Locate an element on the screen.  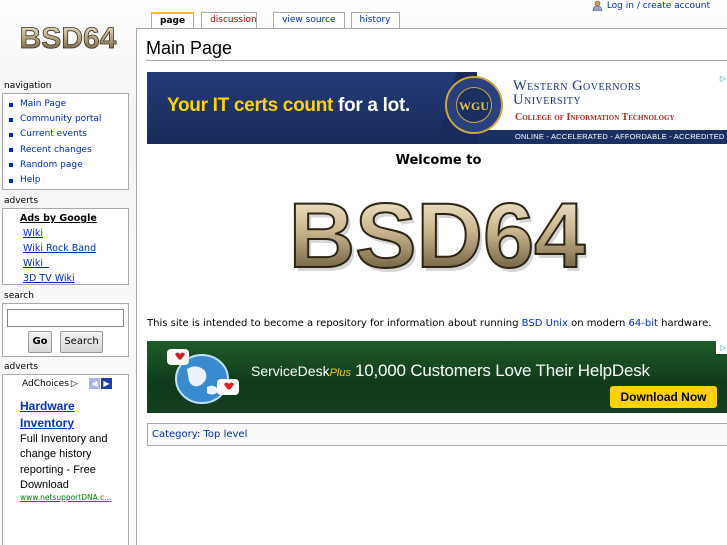
ad-pager: ◀ ▶ is located at coordinates (100, 383).